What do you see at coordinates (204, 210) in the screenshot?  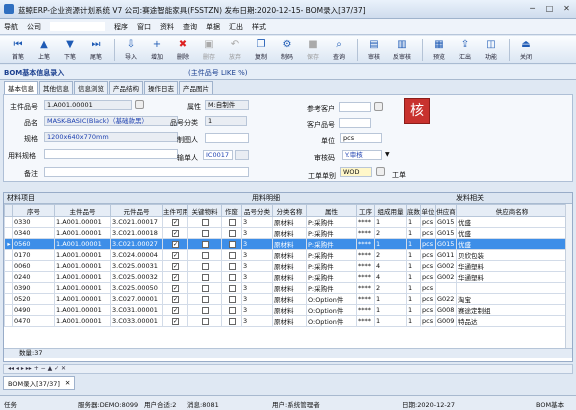 I see `col-key: 关键物料` at bounding box center [204, 210].